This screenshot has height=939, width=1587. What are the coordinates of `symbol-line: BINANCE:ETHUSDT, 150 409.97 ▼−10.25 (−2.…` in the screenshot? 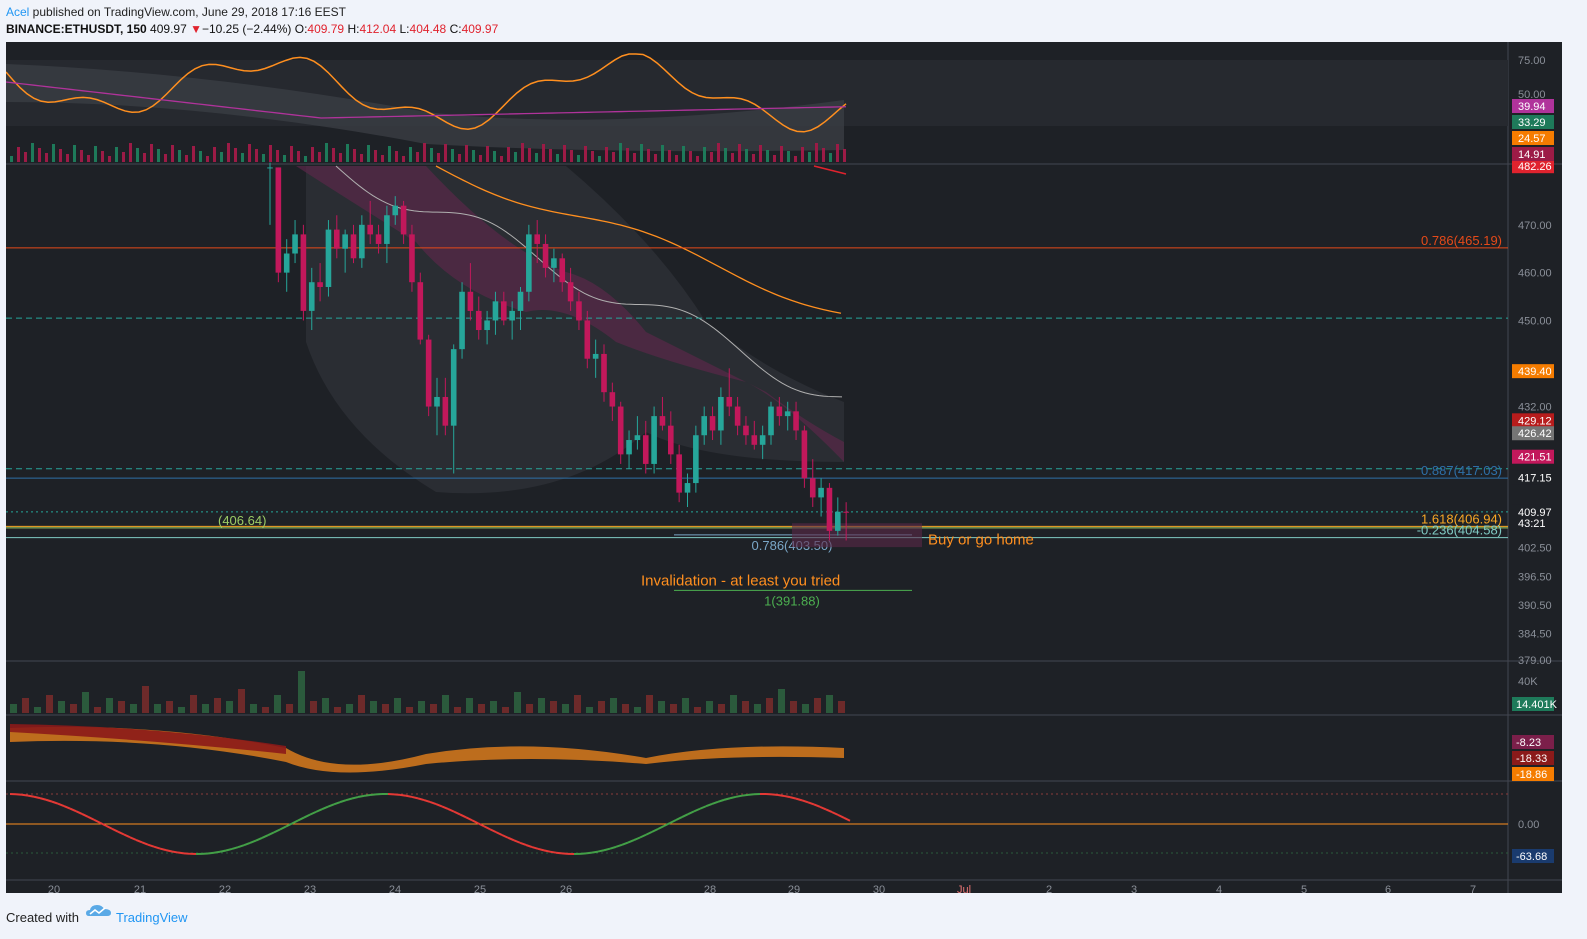 It's located at (252, 29).